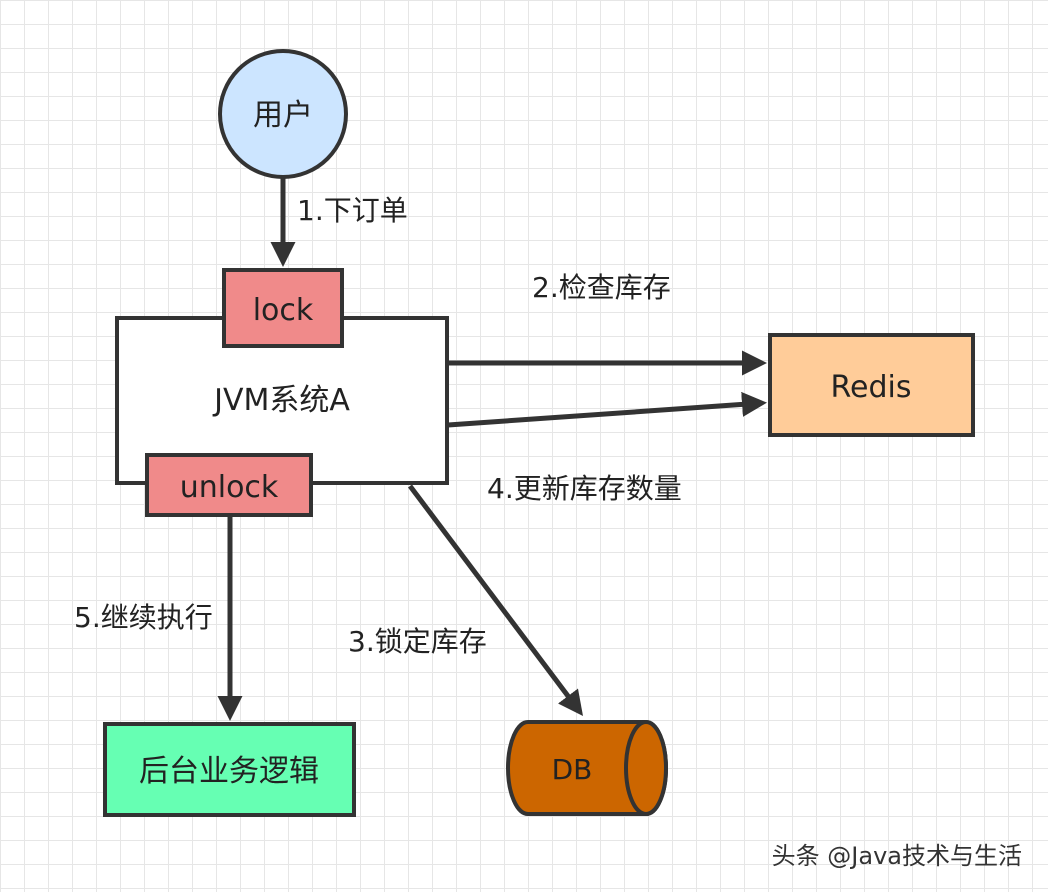 This screenshot has width=1048, height=892. What do you see at coordinates (229, 487) in the screenshot?
I see `unlock-label: unlock` at bounding box center [229, 487].